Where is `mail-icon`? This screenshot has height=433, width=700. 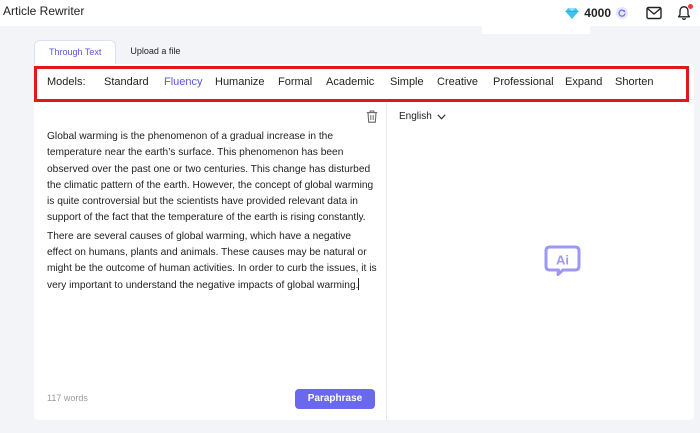 mail-icon is located at coordinates (654, 13).